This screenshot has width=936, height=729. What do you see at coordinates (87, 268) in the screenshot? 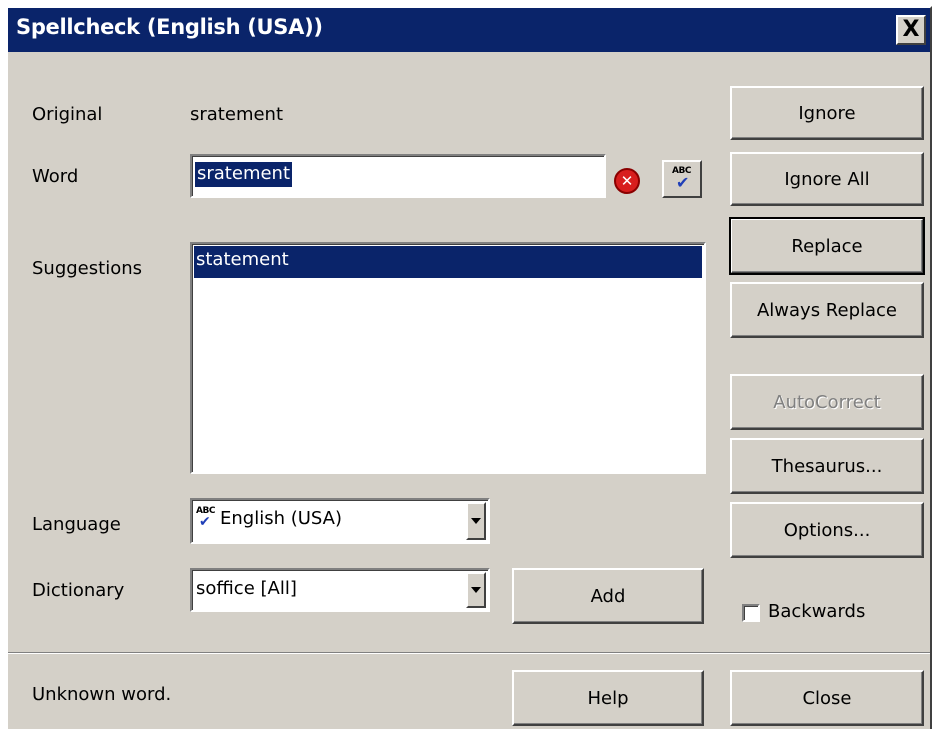
I see `suggestions-label: Suggestions` at bounding box center [87, 268].